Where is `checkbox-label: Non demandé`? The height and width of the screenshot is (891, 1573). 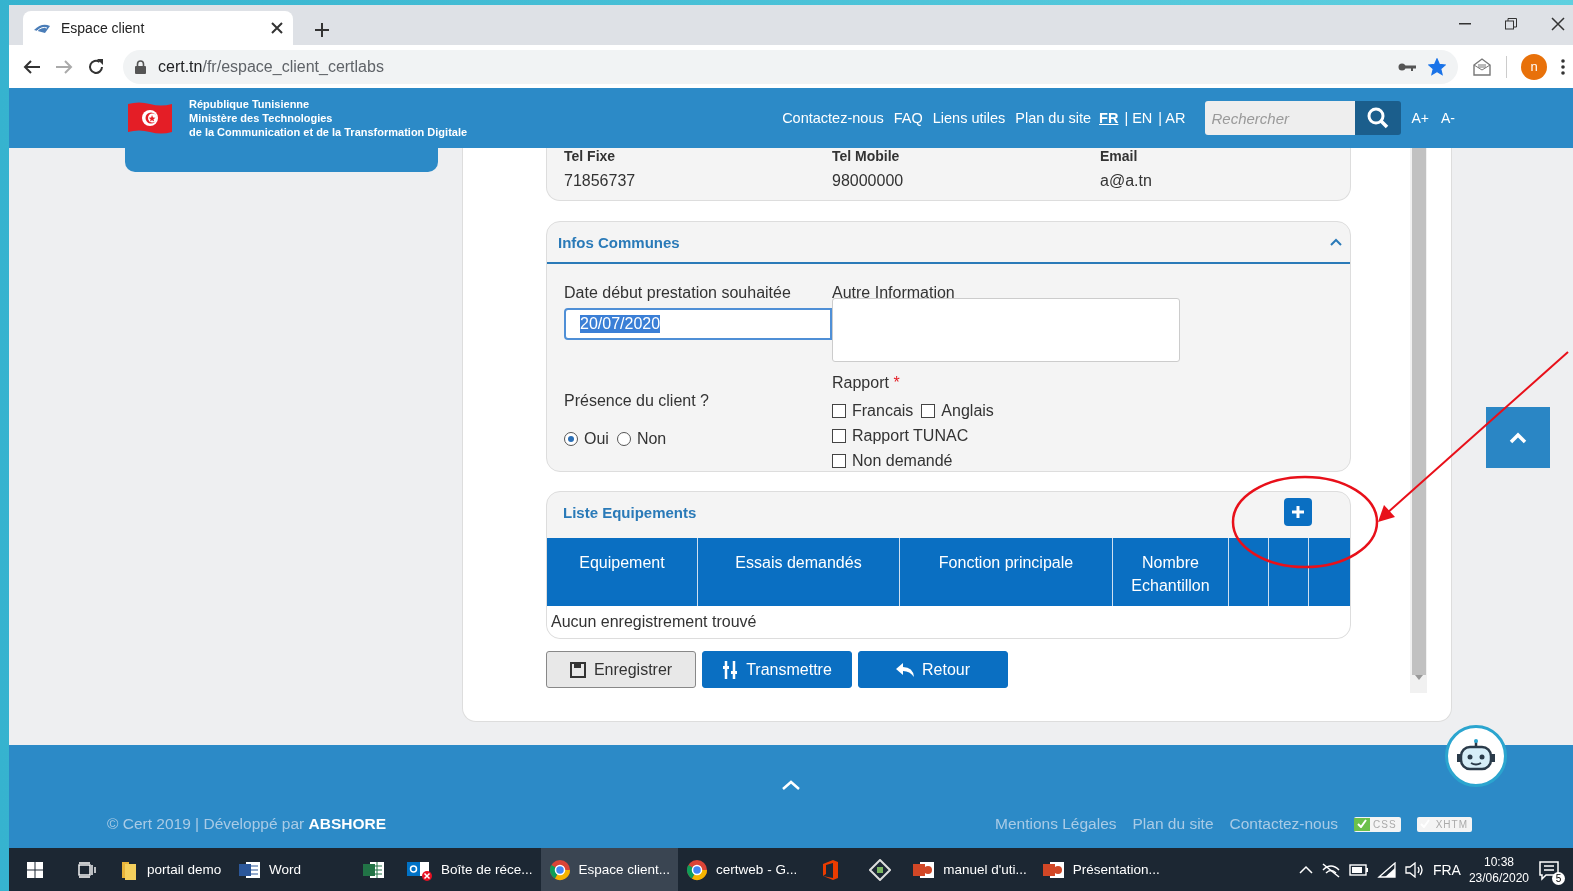 checkbox-label: Non demandé is located at coordinates (902, 460).